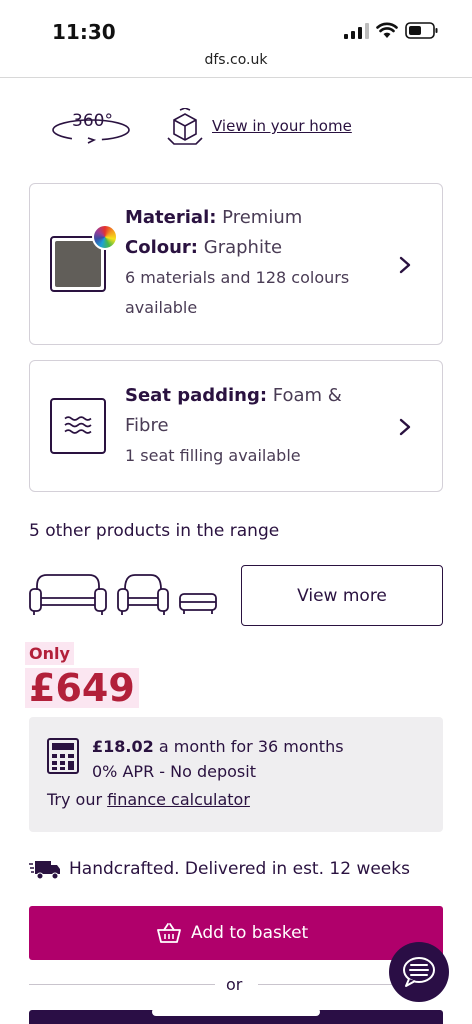  I want to click on finance-calculator-link: finance calculator, so click(178, 799).